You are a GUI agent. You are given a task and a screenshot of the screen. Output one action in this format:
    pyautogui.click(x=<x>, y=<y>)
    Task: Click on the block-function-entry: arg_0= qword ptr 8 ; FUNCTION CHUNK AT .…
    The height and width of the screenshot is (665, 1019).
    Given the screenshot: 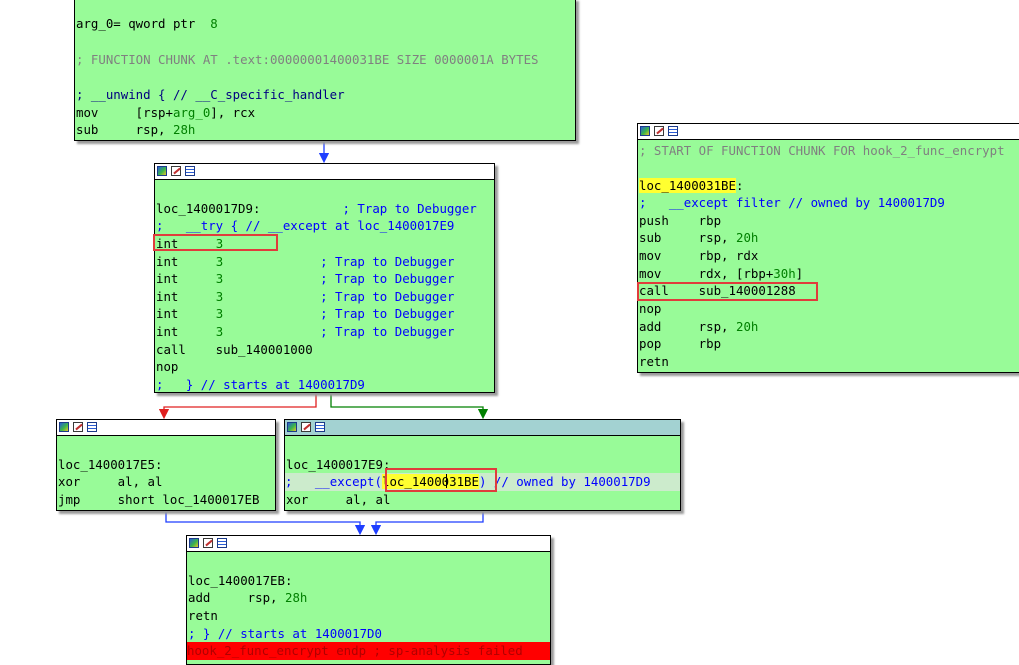 What is the action you would take?
    pyautogui.click(x=325, y=70)
    